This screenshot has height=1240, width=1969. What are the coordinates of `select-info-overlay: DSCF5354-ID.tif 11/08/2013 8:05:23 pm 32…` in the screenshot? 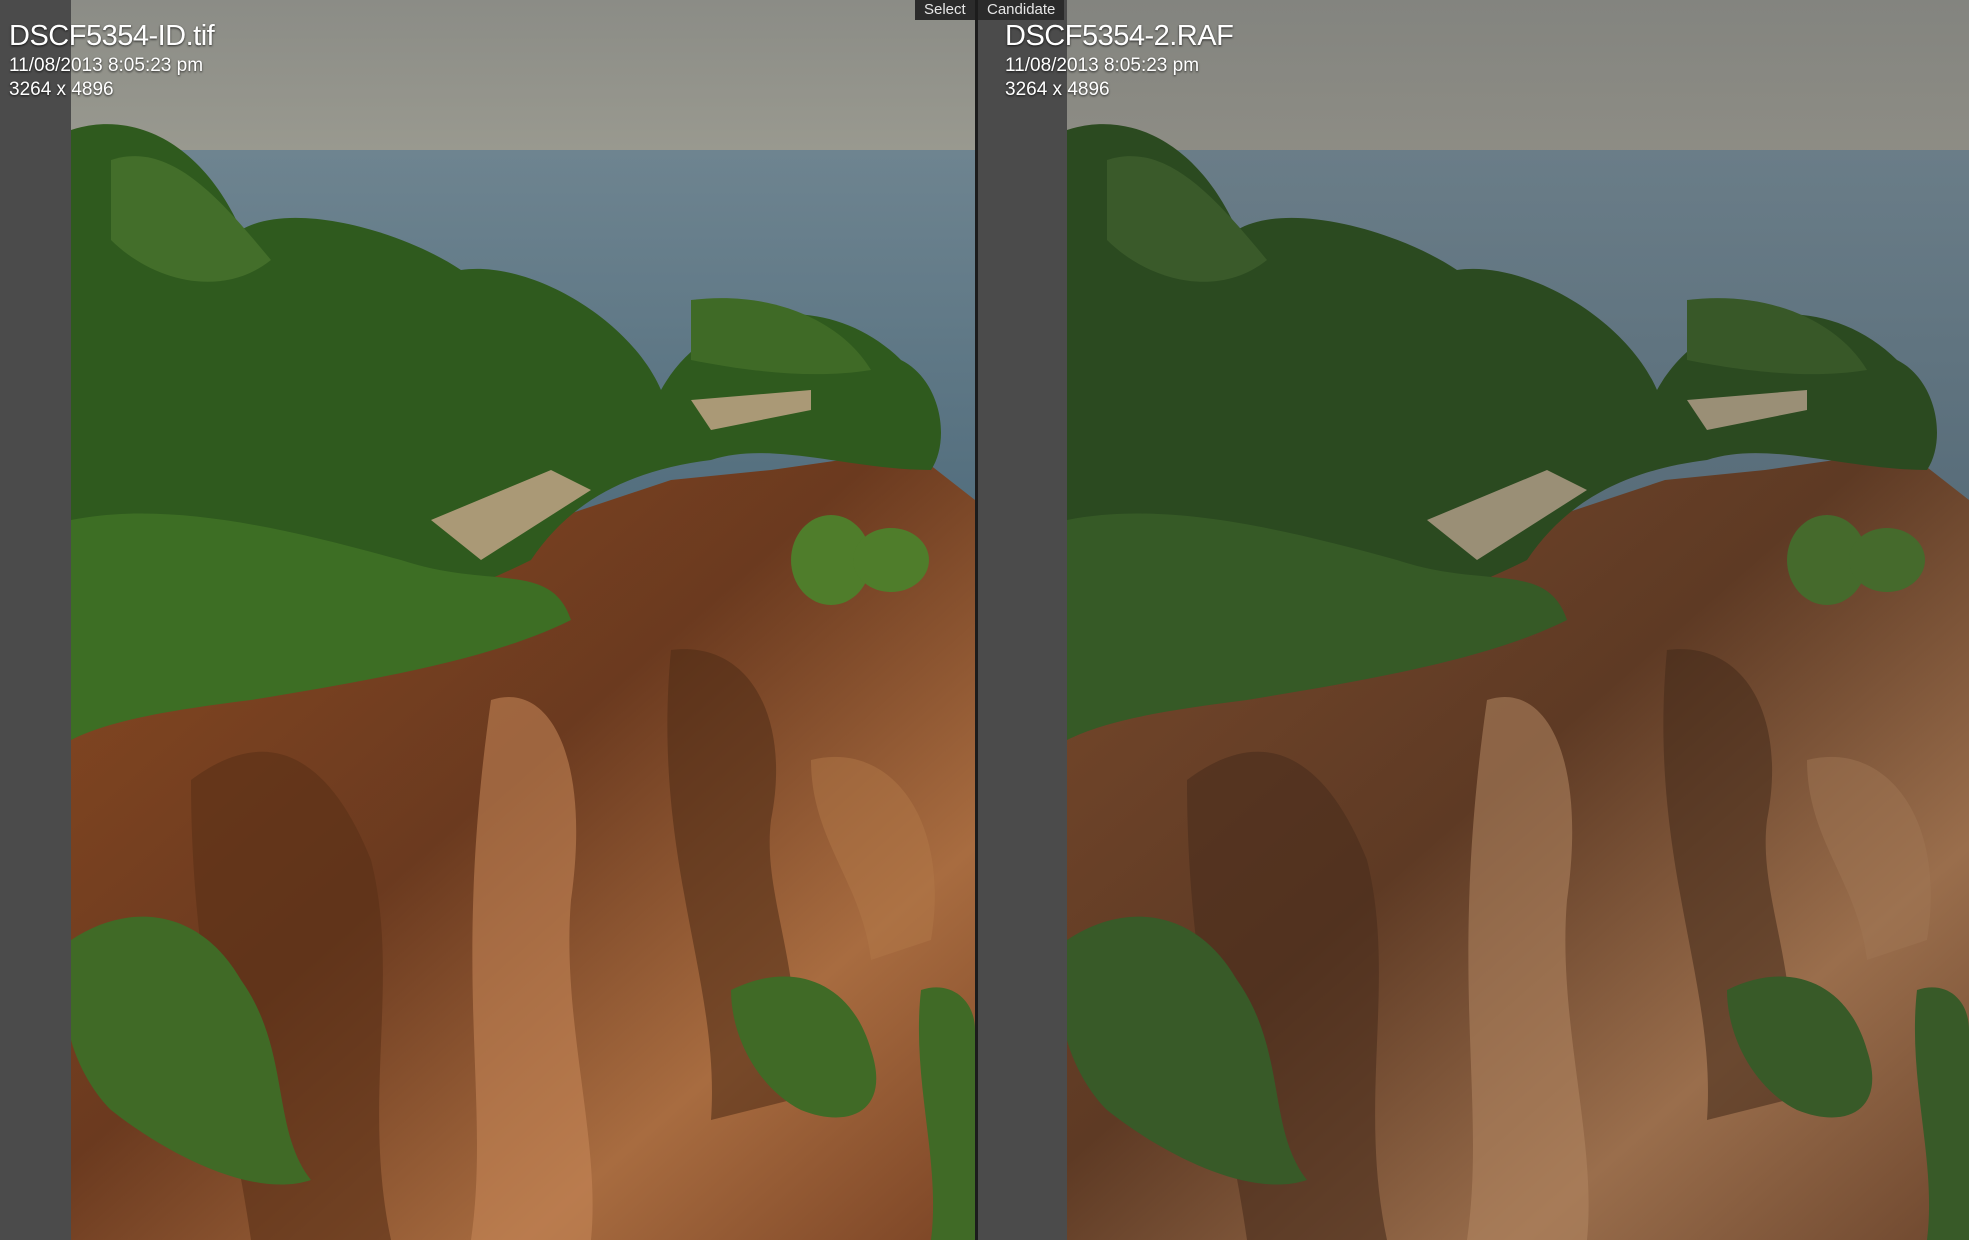 It's located at (112, 60).